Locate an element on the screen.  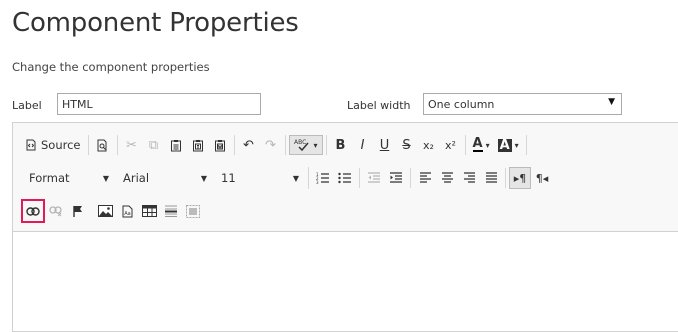
align-center-button is located at coordinates (447, 178).